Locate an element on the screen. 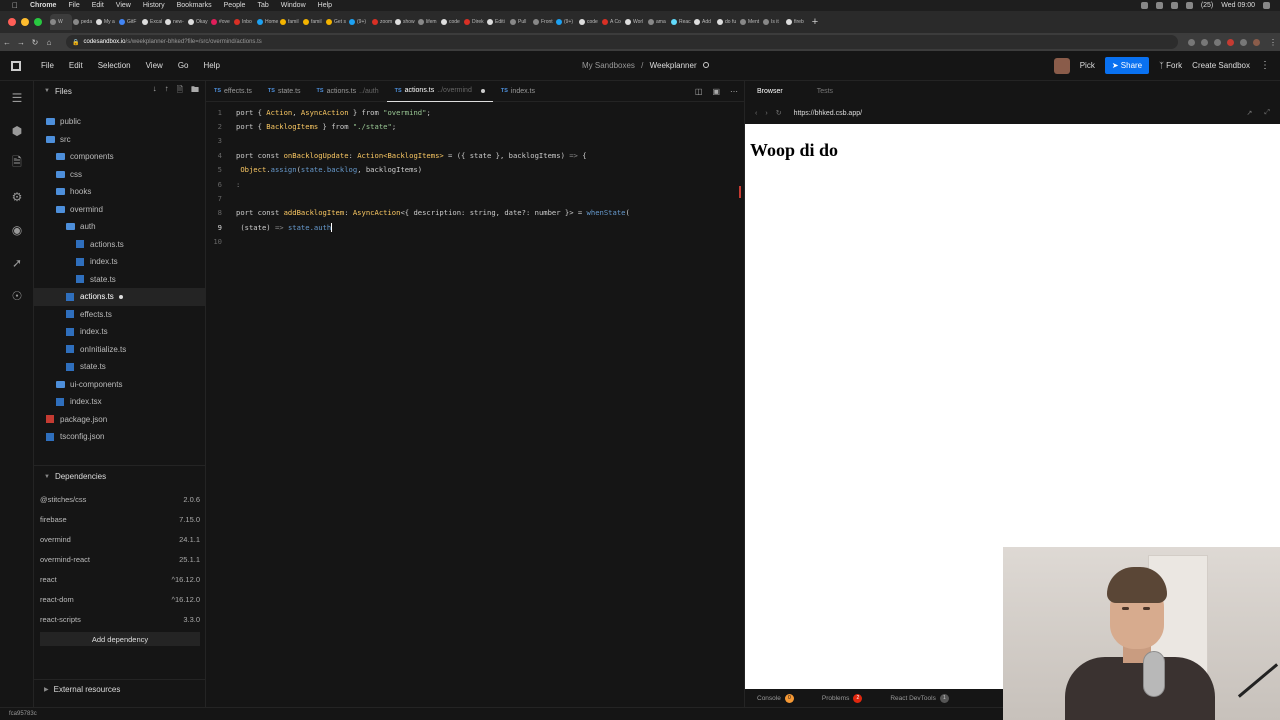  editor-tab: TS state.ts is located at coordinates (284, 91).